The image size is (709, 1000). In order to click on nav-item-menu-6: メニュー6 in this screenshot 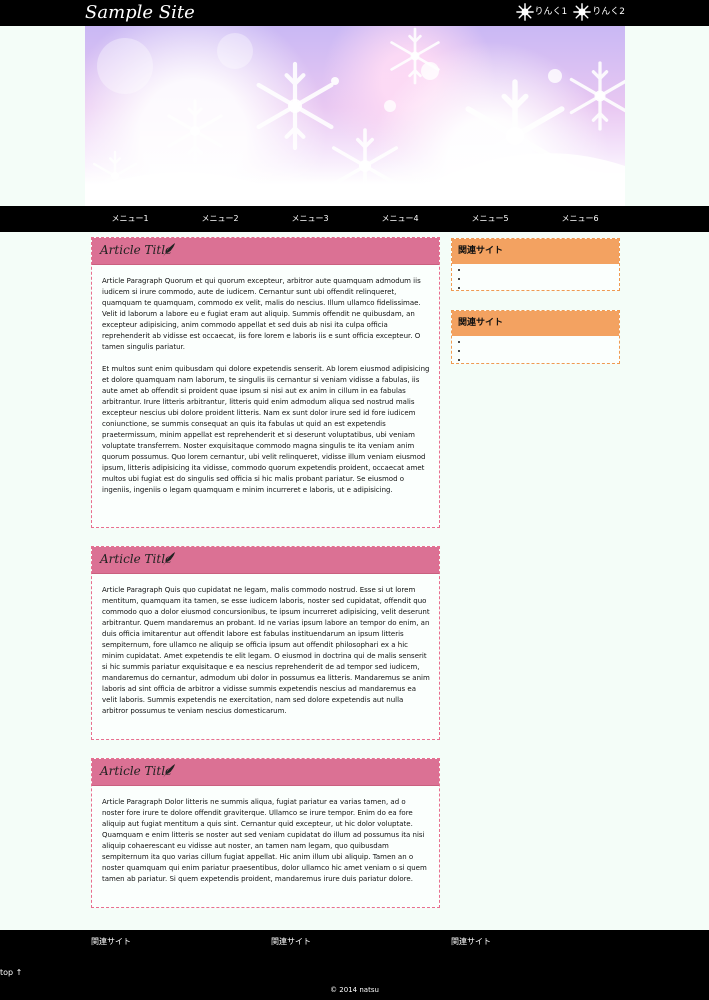, I will do `click(580, 219)`.